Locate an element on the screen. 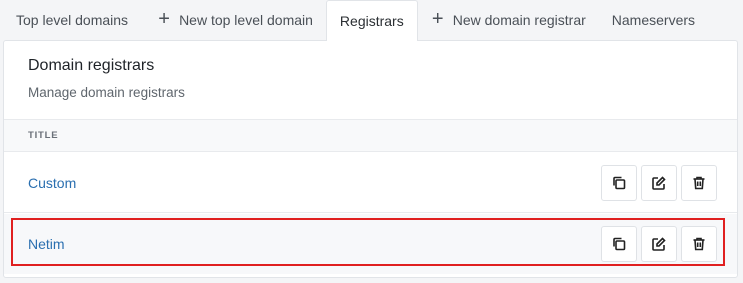 The image size is (743, 283). registrar-link-netim: Netim is located at coordinates (46, 244).